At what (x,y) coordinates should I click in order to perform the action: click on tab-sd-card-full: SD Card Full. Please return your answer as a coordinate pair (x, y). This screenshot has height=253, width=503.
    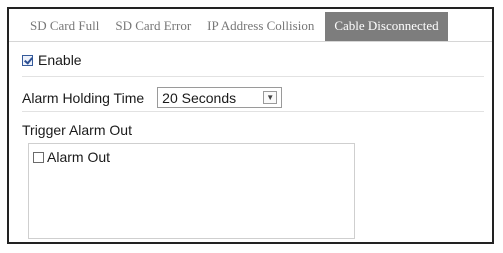
    Looking at the image, I should click on (64, 29).